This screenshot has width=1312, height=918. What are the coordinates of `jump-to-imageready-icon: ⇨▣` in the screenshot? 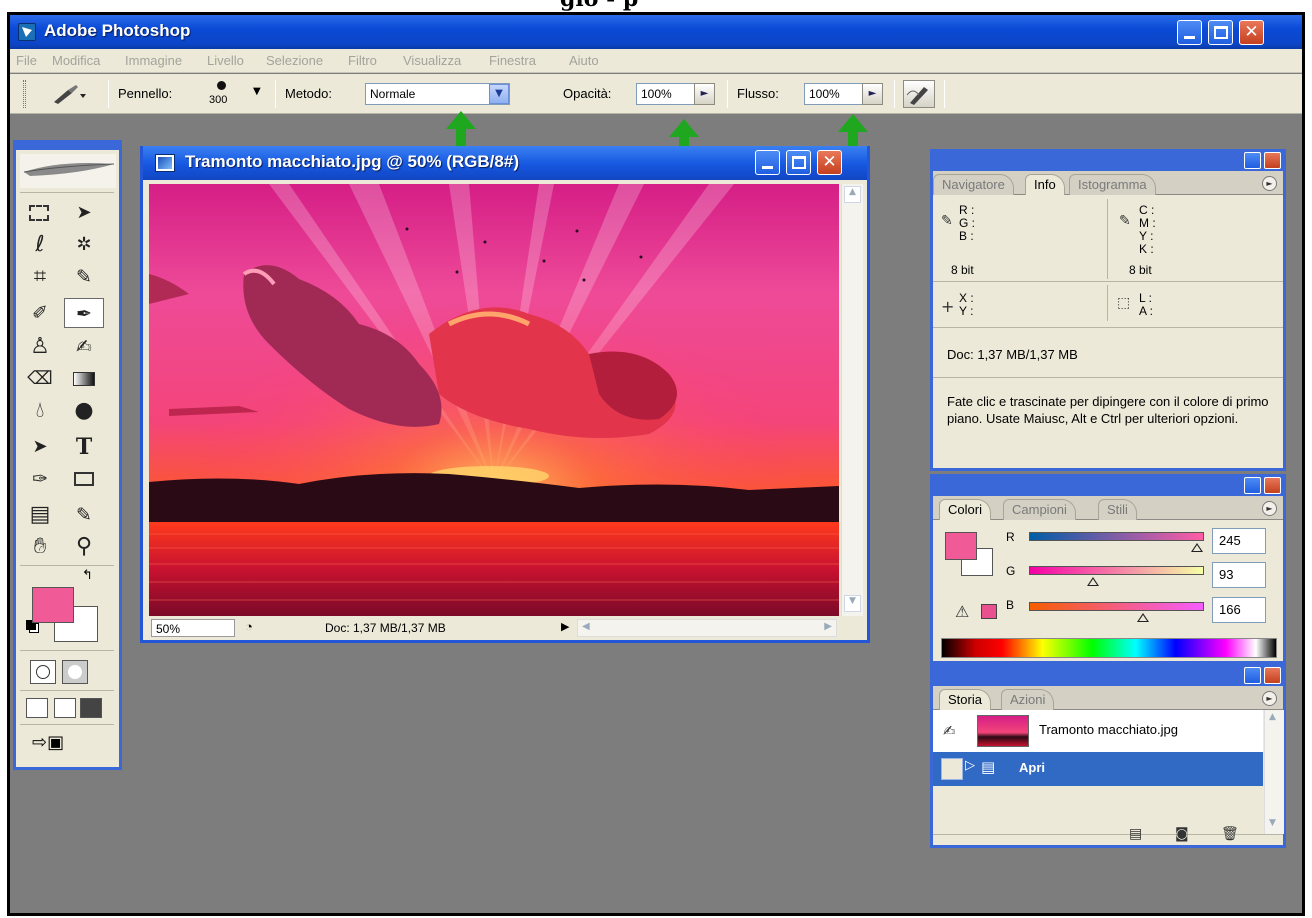 It's located at (48, 742).